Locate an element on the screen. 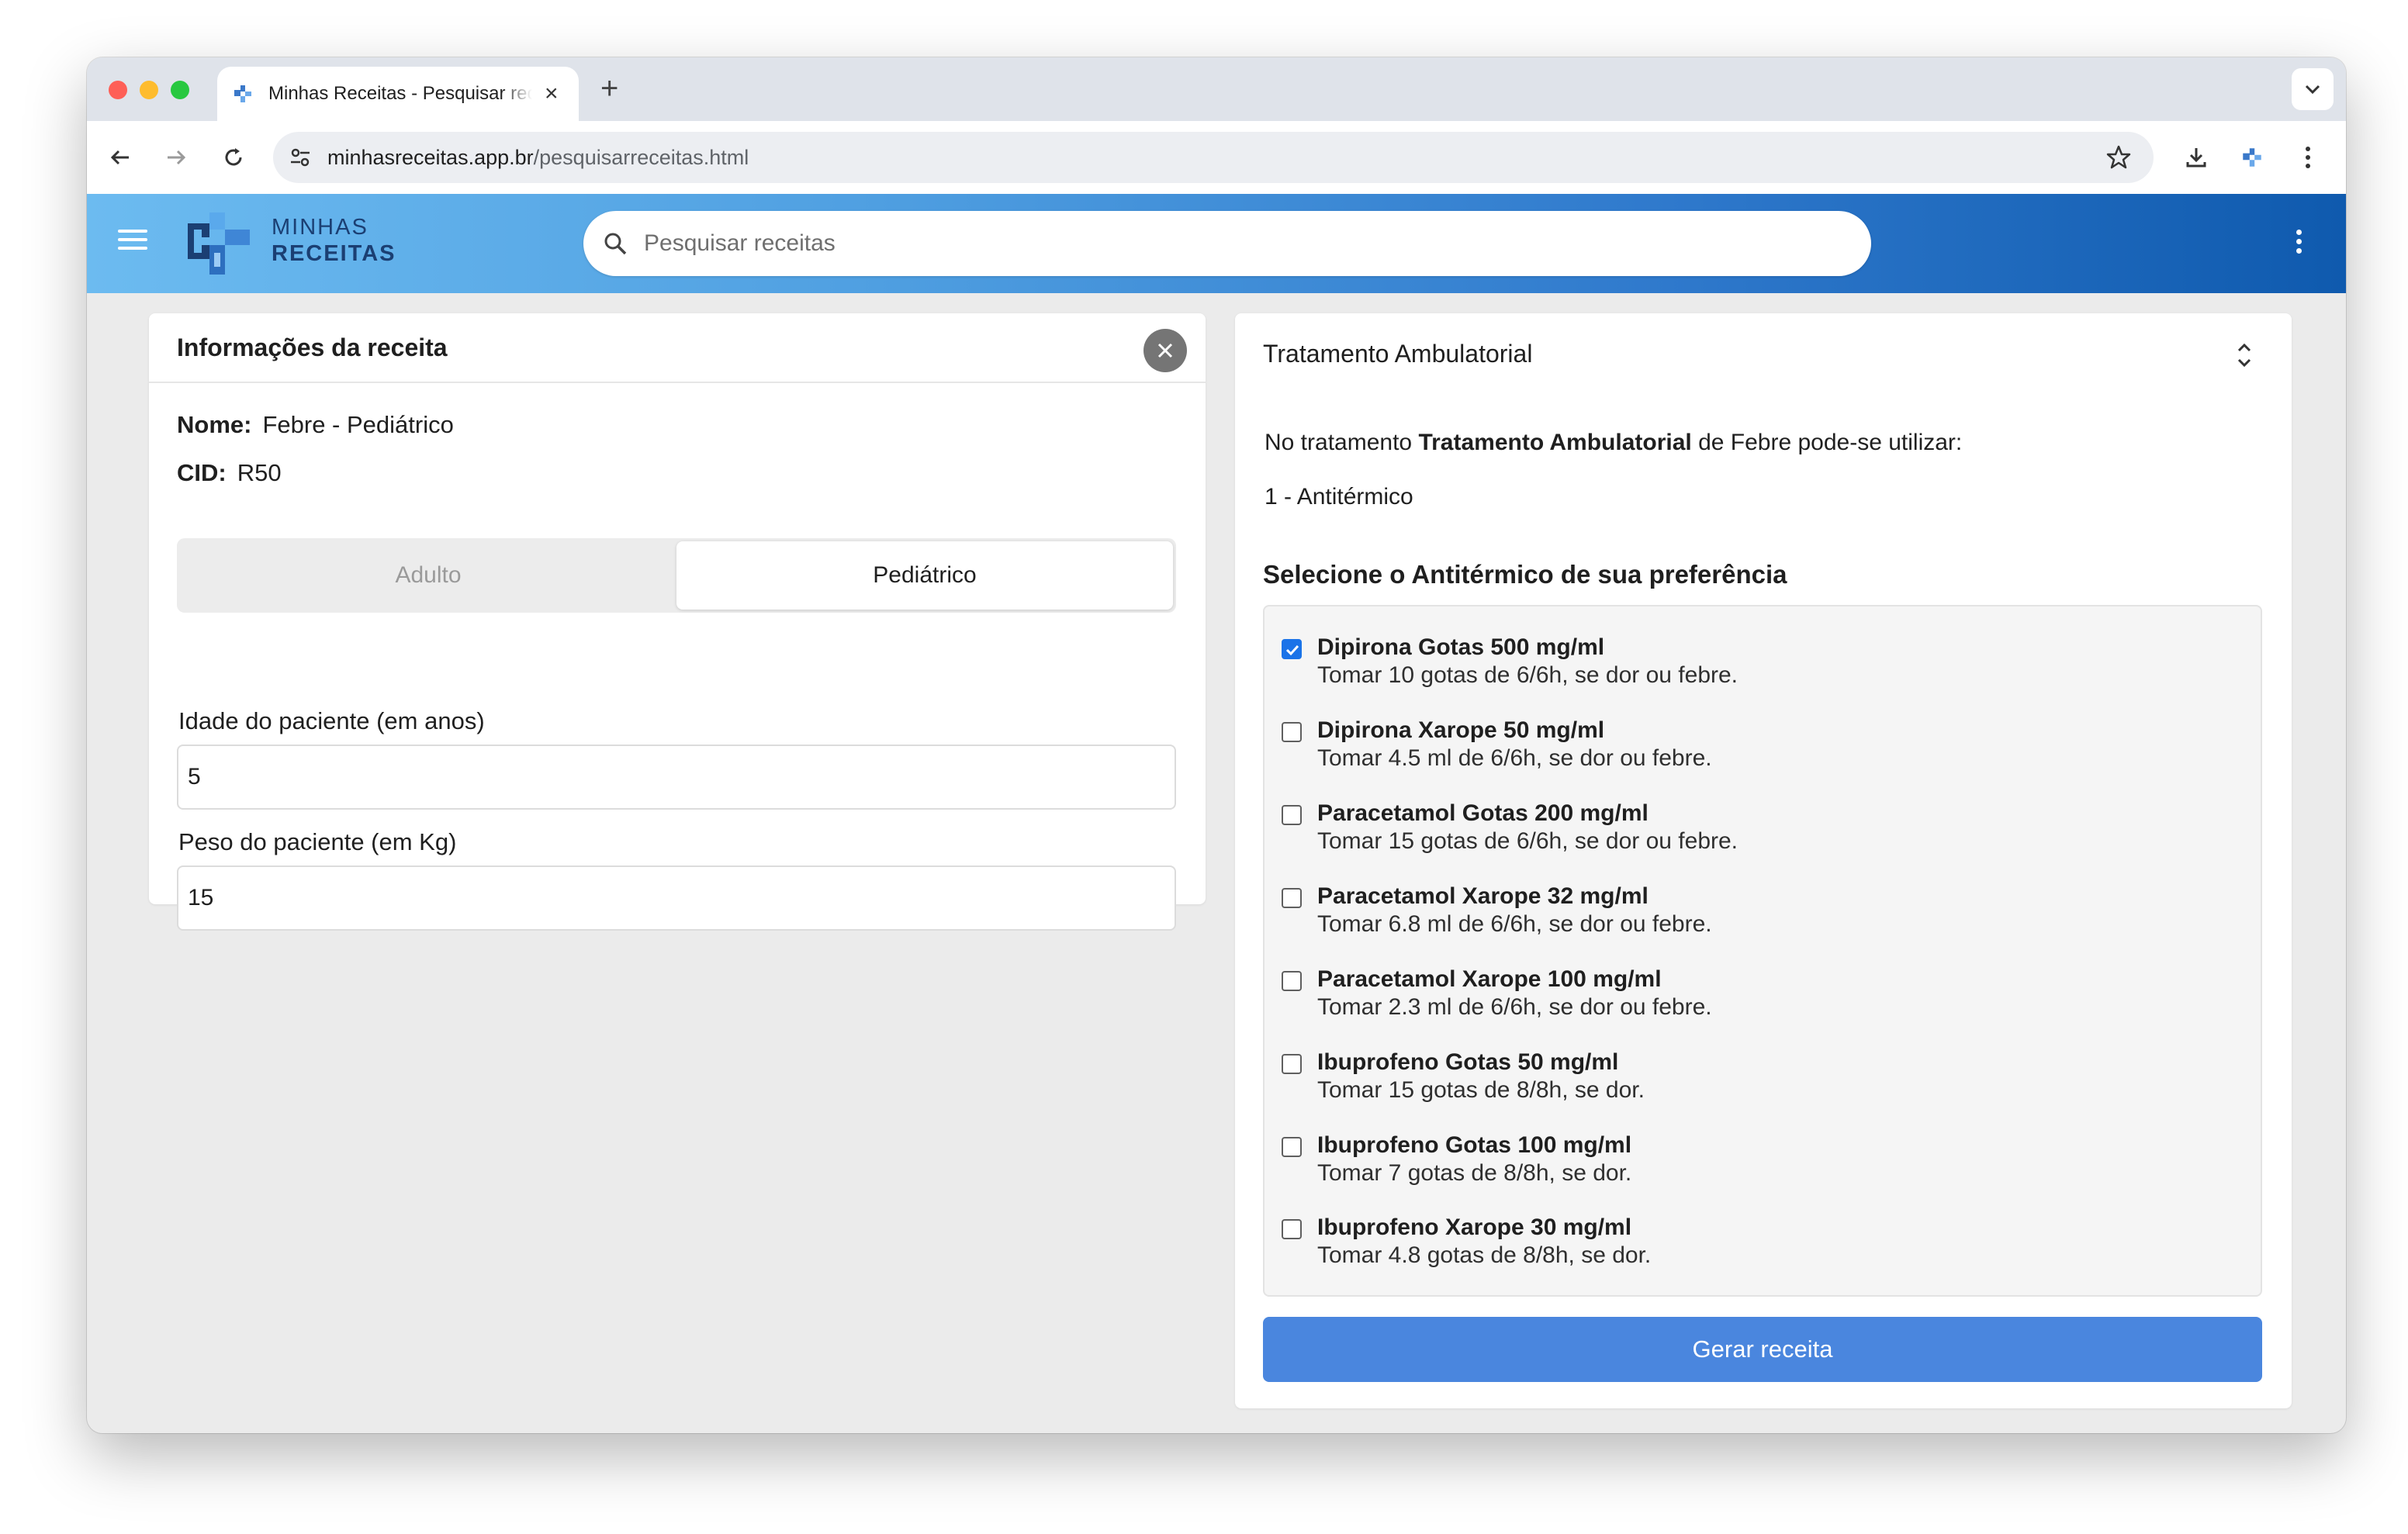 The height and width of the screenshot is (1534, 2408). bookmark-star-icon is located at coordinates (2118, 157).